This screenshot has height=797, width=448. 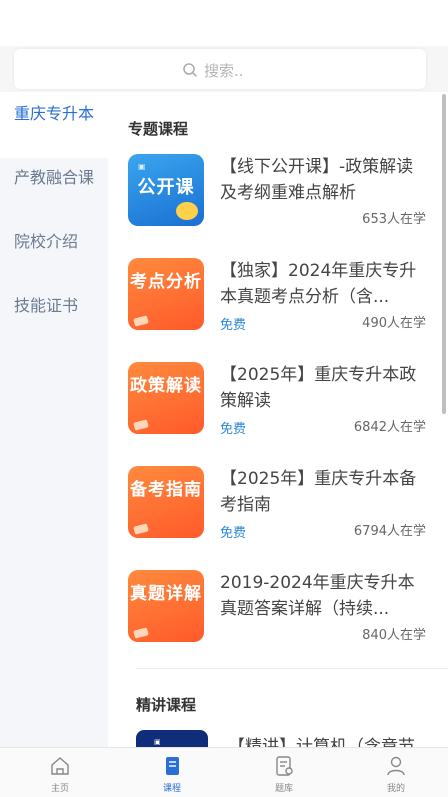 I want to click on thumbnail-label: 考点分析, so click(x=166, y=282).